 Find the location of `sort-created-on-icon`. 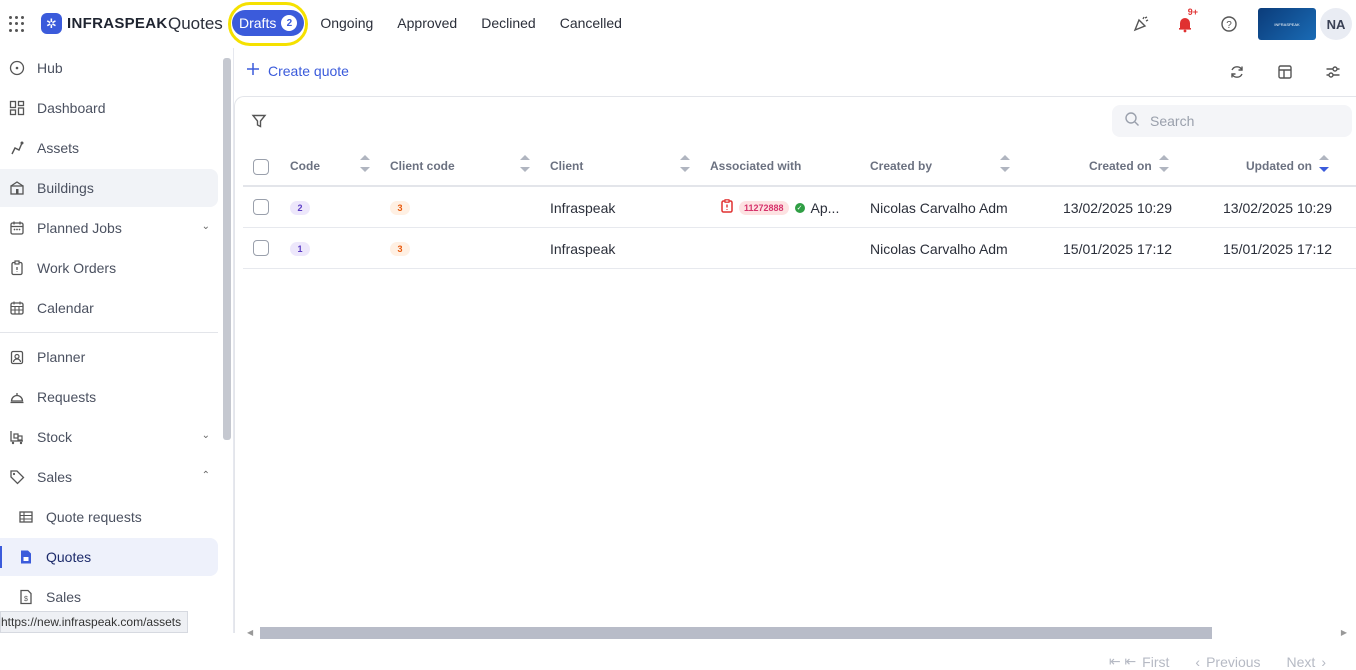

sort-created-on-icon is located at coordinates (1164, 166).